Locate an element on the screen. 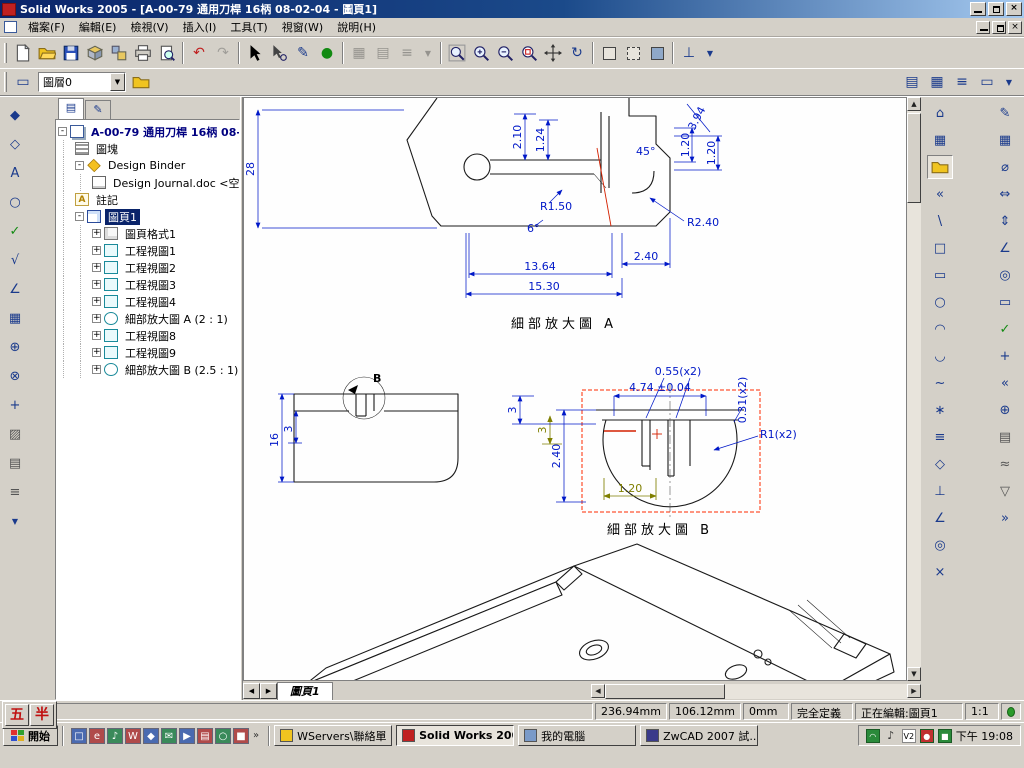 This screenshot has height=768, width=1024. expand-toggle: - is located at coordinates (62, 131).